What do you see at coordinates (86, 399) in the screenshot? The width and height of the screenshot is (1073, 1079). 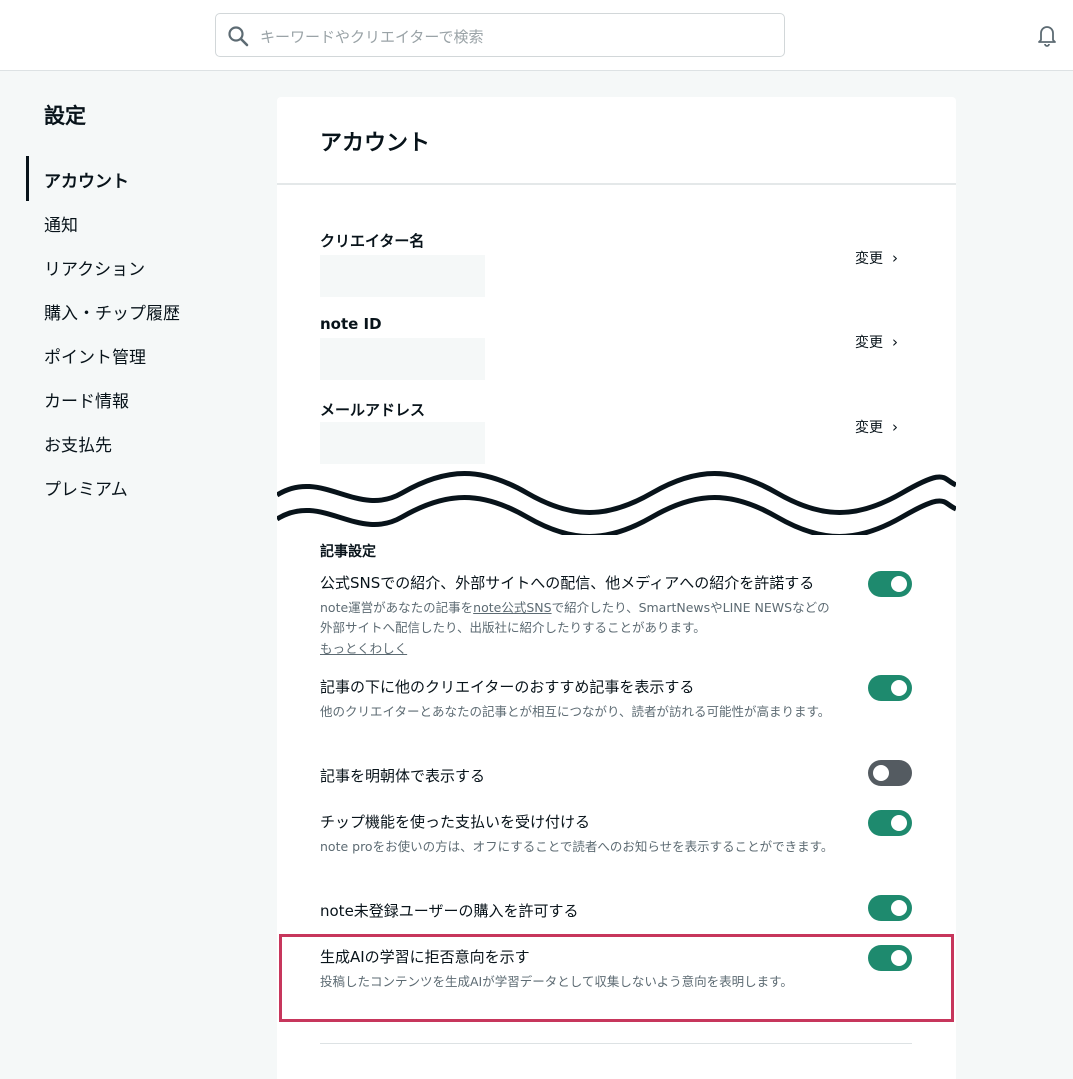 I see `sidebar-item-card-info: カード情報` at bounding box center [86, 399].